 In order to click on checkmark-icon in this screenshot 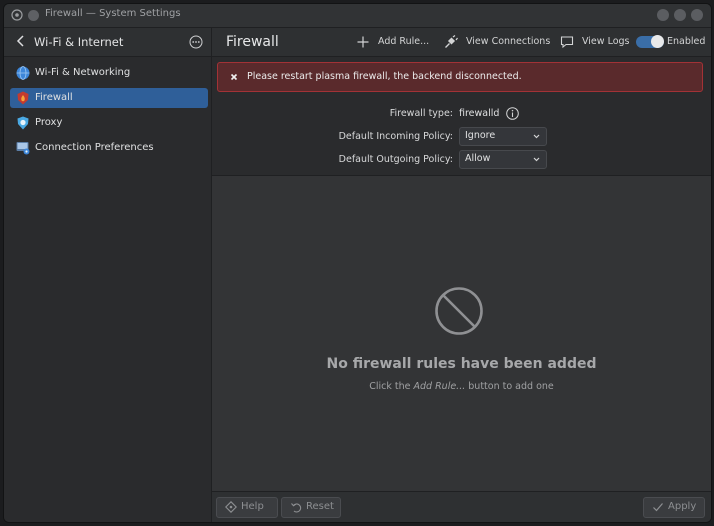, I will do `click(658, 507)`.